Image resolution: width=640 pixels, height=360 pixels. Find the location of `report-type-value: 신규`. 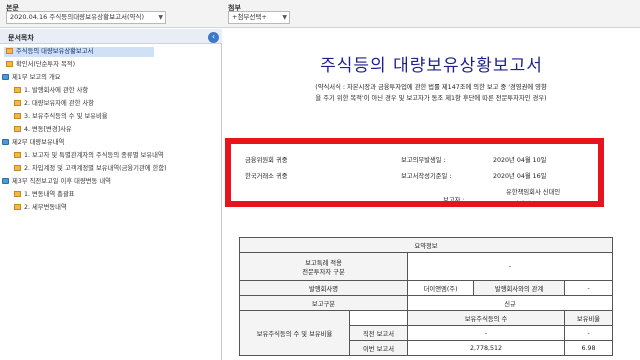

report-type-value: 신규 is located at coordinates (510, 303).